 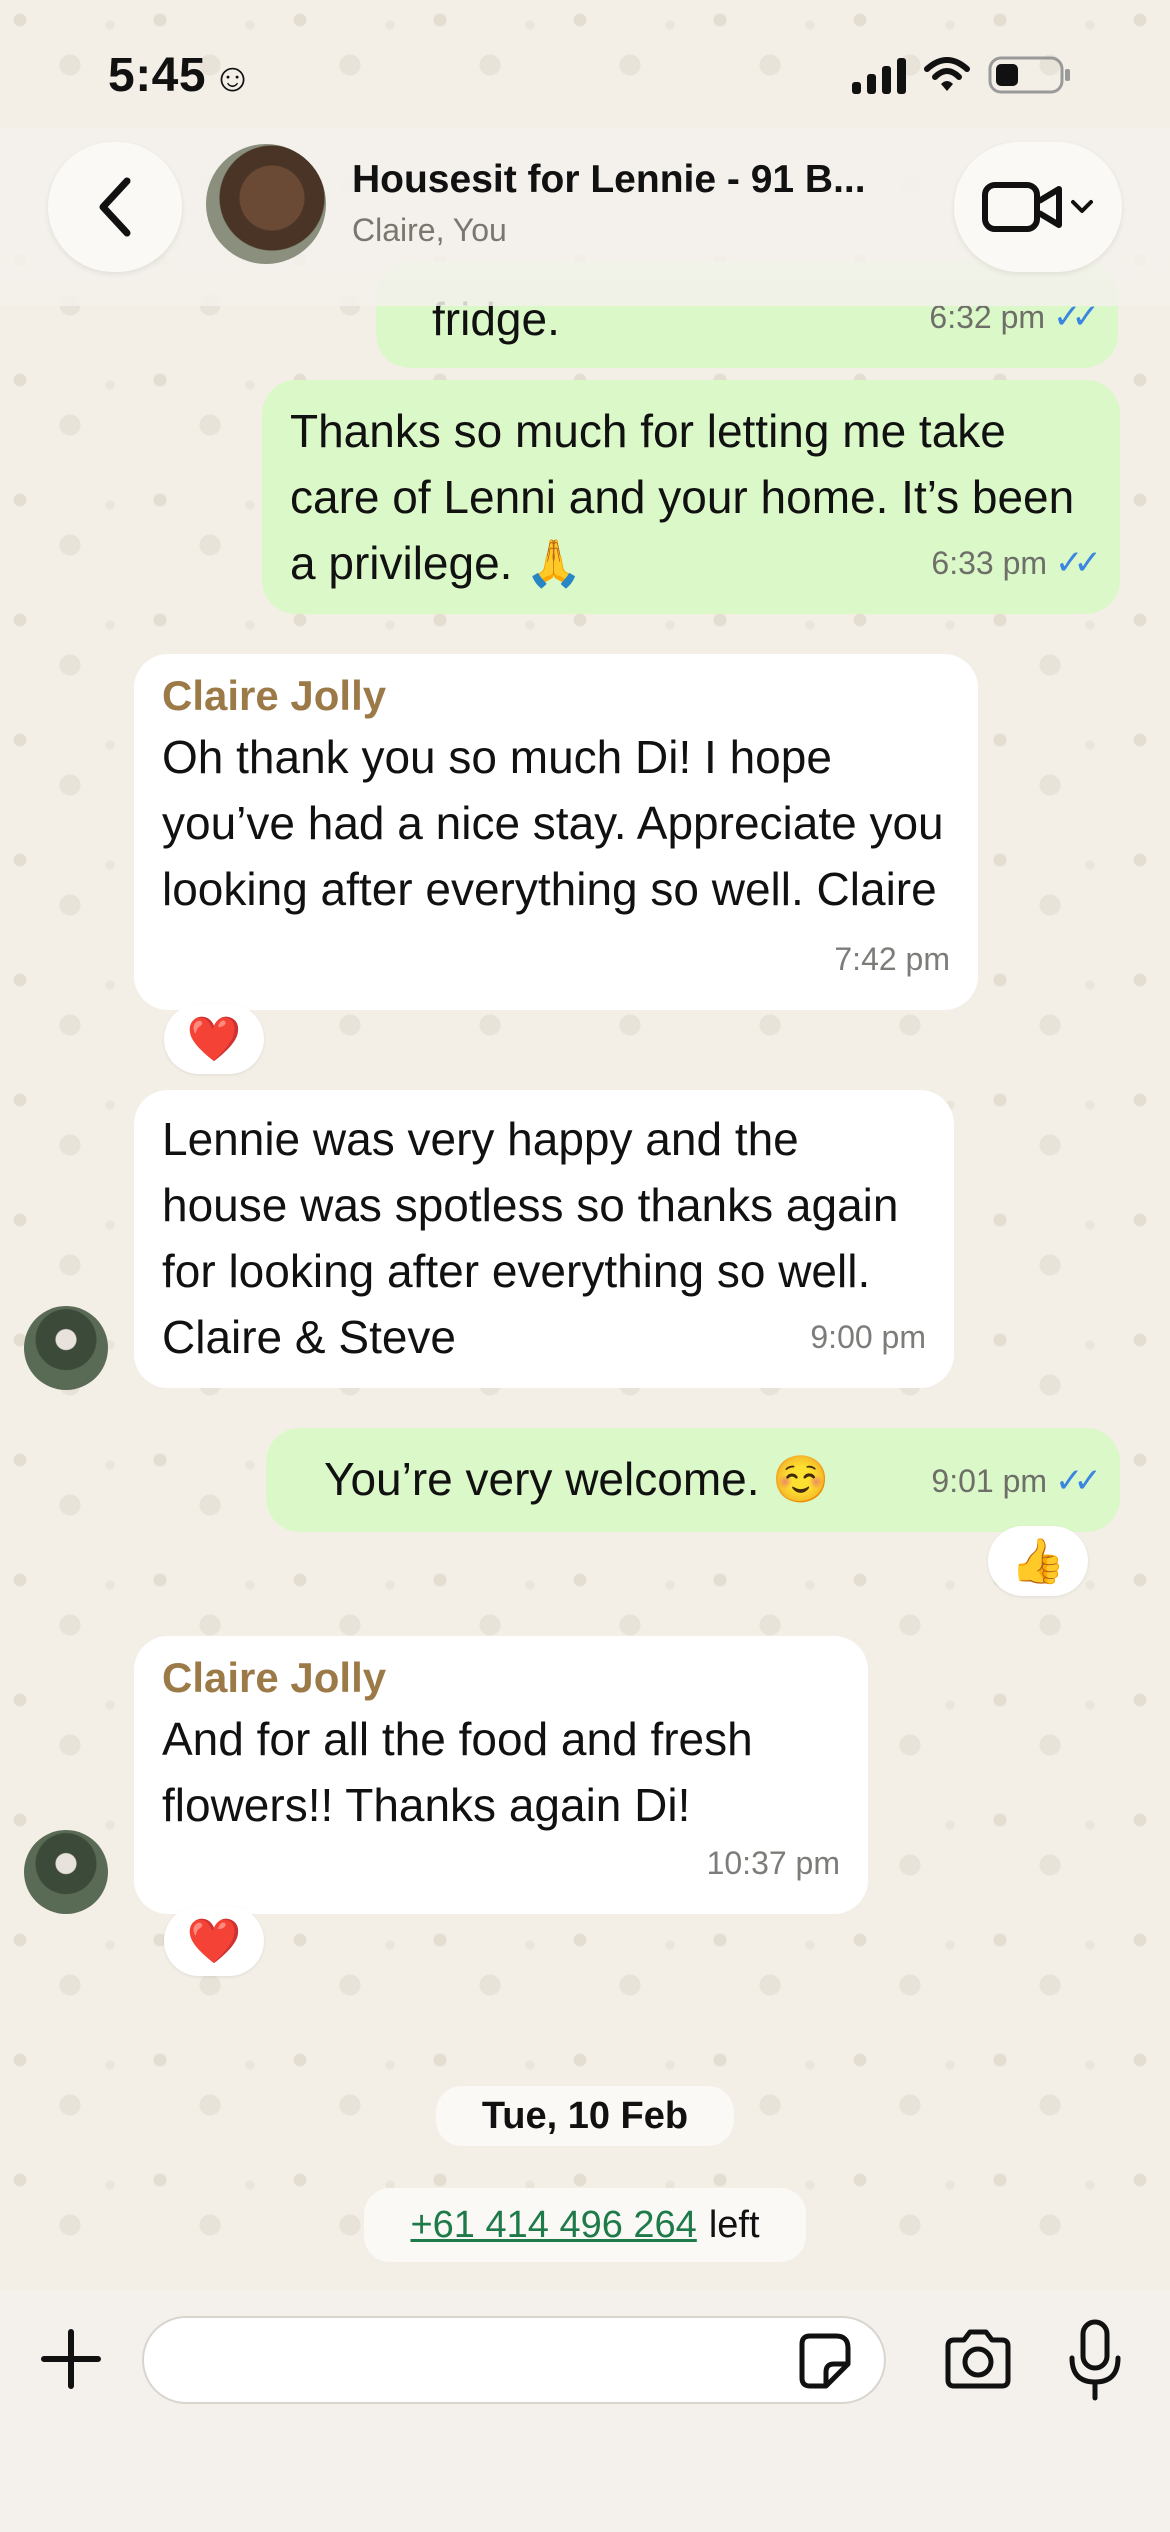 I want to click on battery-icon, so click(x=1029, y=75).